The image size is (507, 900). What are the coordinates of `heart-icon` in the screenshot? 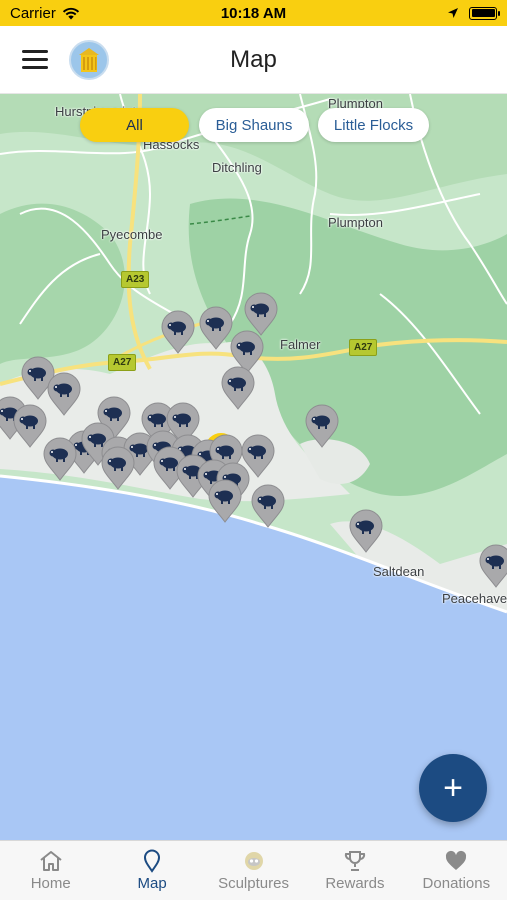 It's located at (456, 861).